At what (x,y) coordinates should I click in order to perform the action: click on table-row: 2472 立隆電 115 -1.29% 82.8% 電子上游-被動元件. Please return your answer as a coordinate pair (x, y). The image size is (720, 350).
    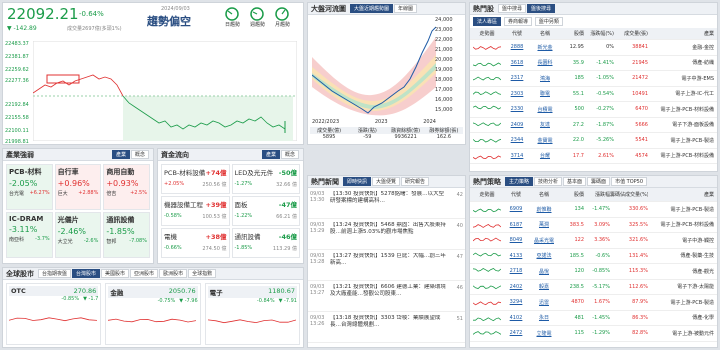
    Looking at the image, I should click on (593, 334).